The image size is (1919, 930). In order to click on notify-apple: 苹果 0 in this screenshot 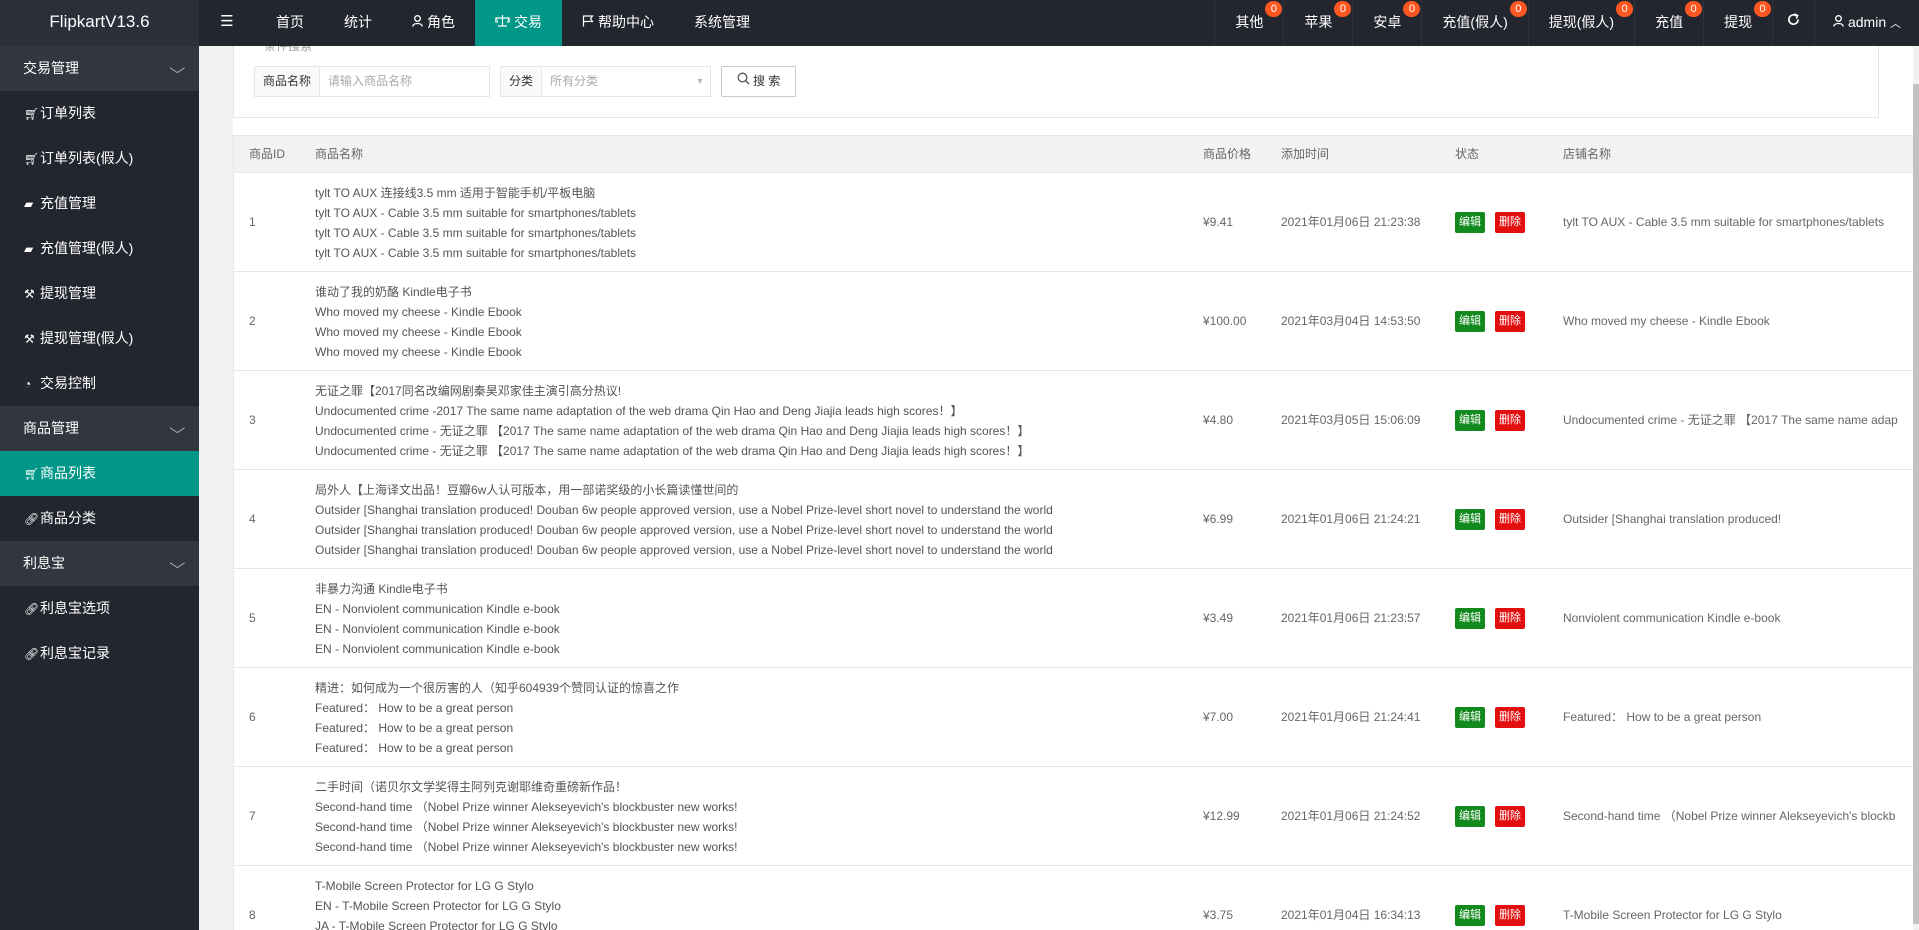, I will do `click(1317, 23)`.